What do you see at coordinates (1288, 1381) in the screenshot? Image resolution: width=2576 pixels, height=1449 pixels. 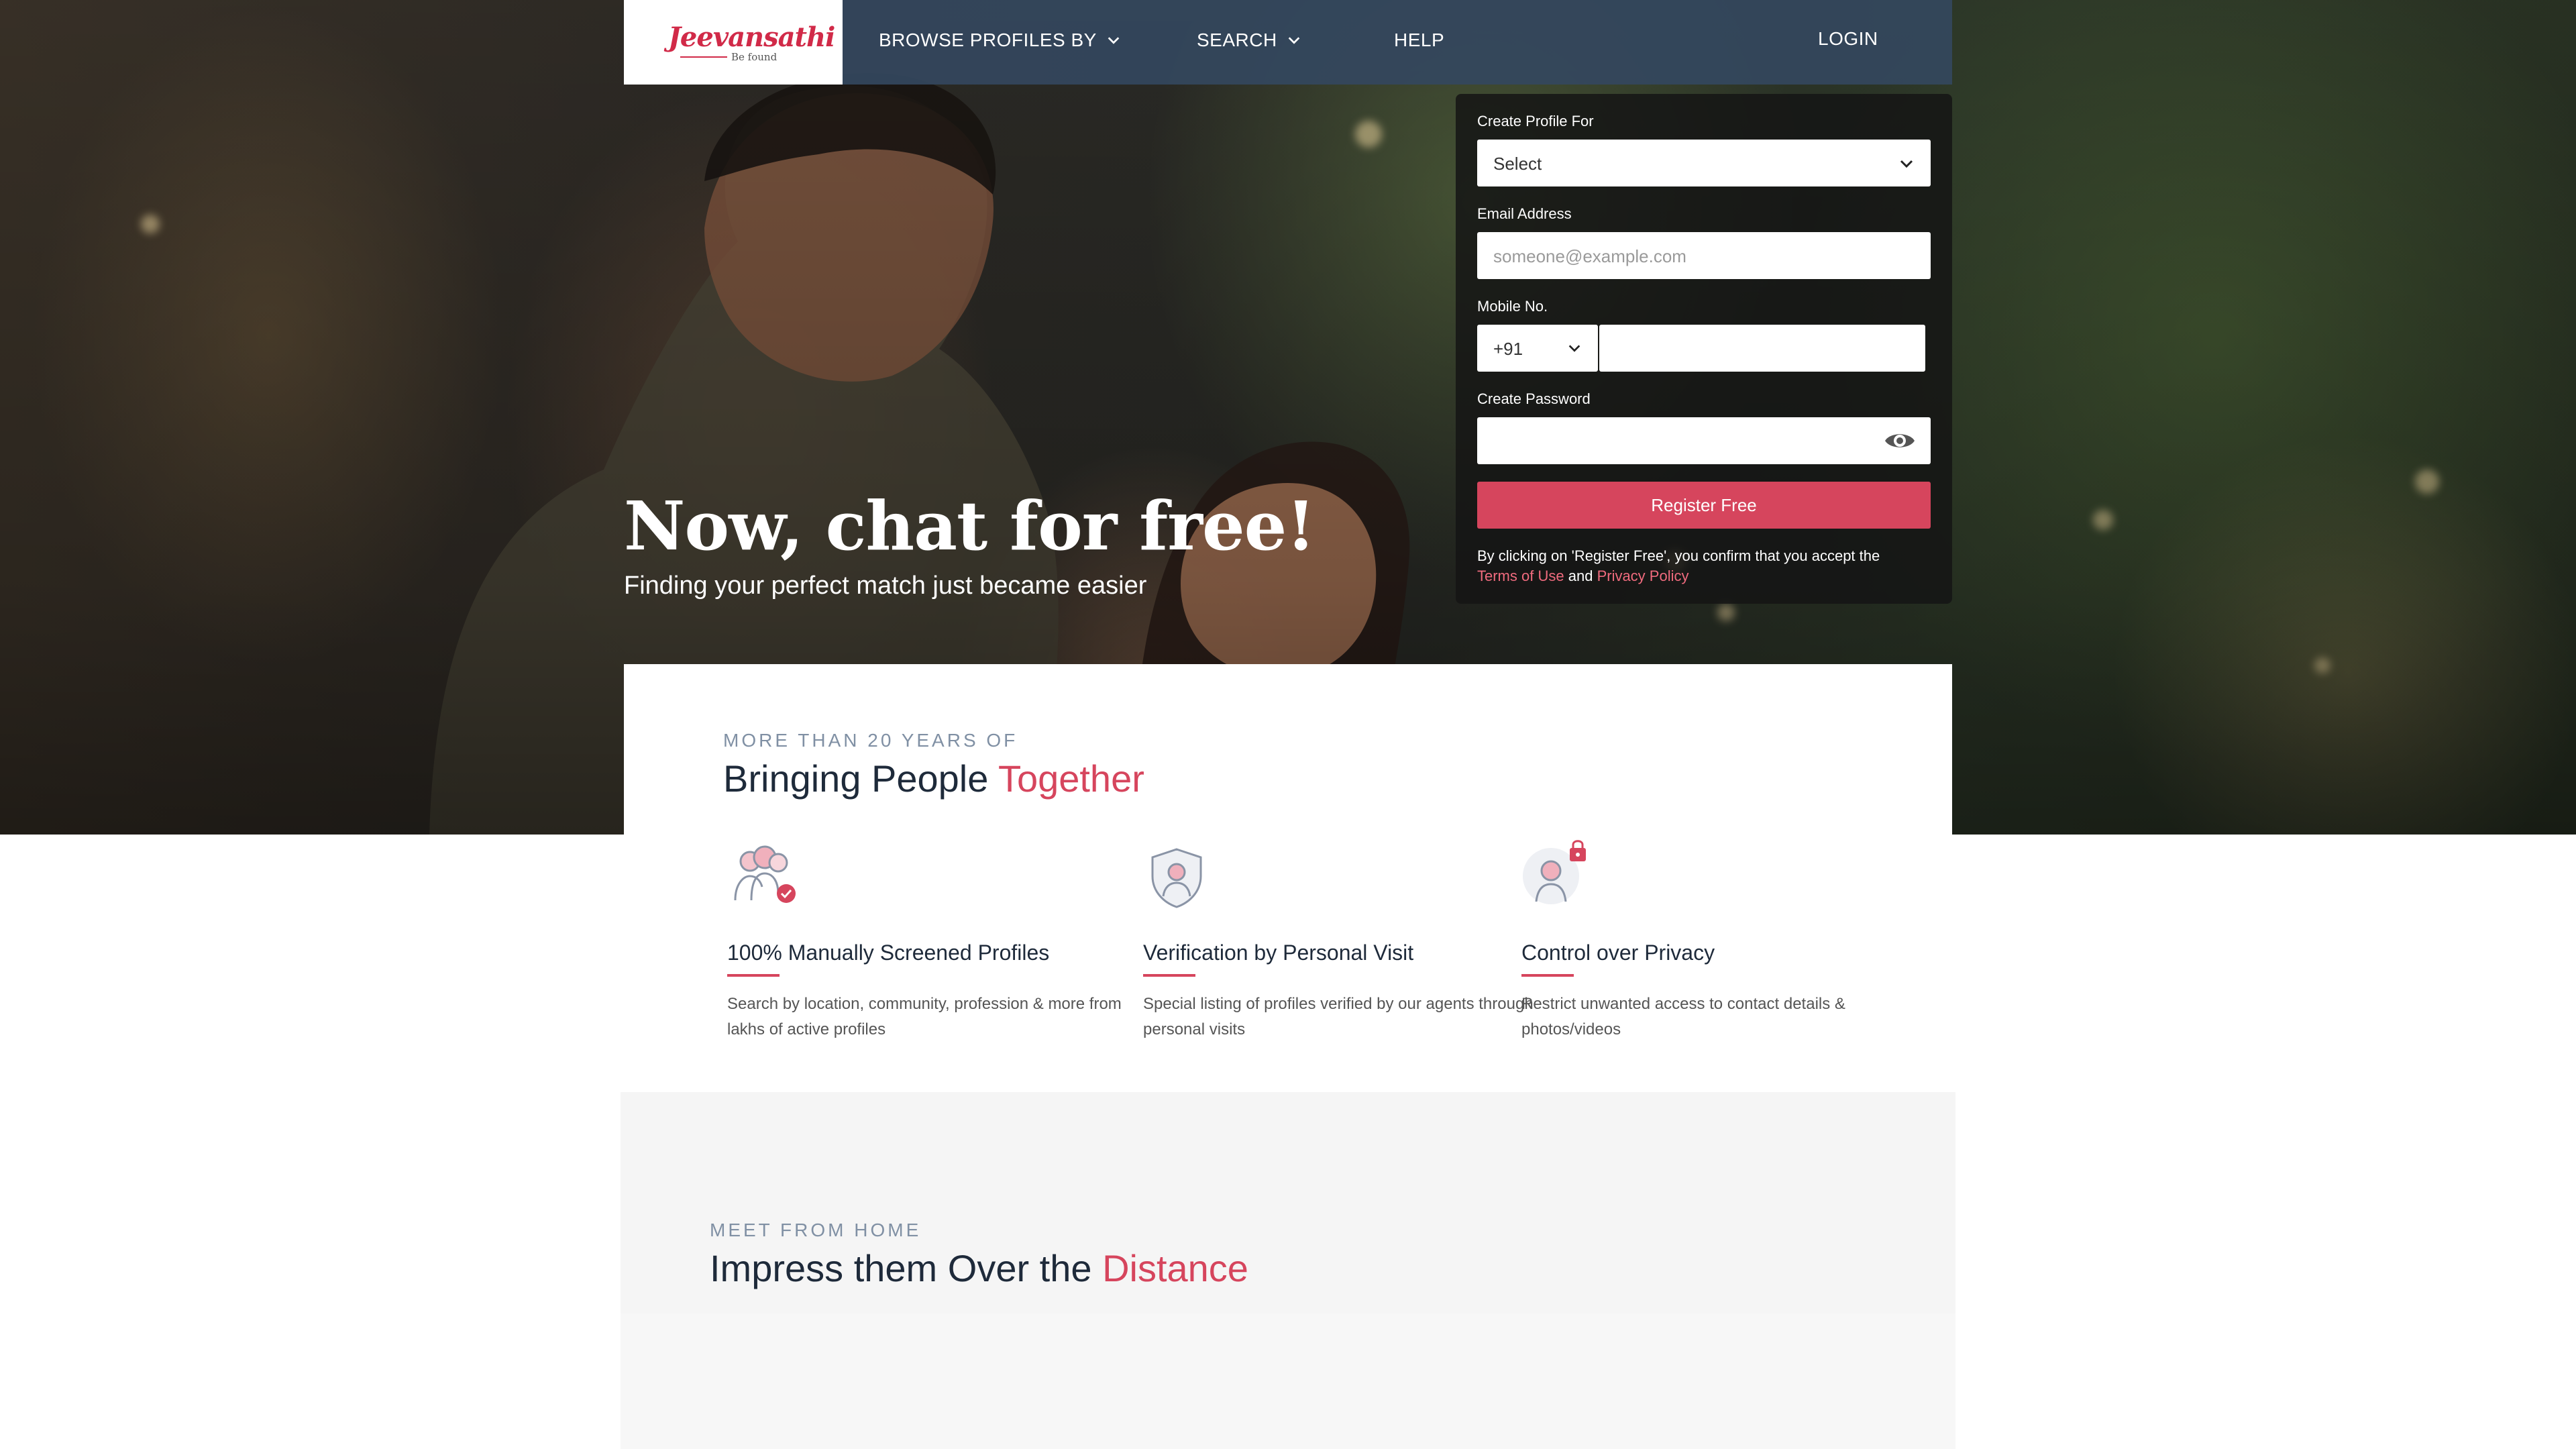 I see `meet-content-area` at bounding box center [1288, 1381].